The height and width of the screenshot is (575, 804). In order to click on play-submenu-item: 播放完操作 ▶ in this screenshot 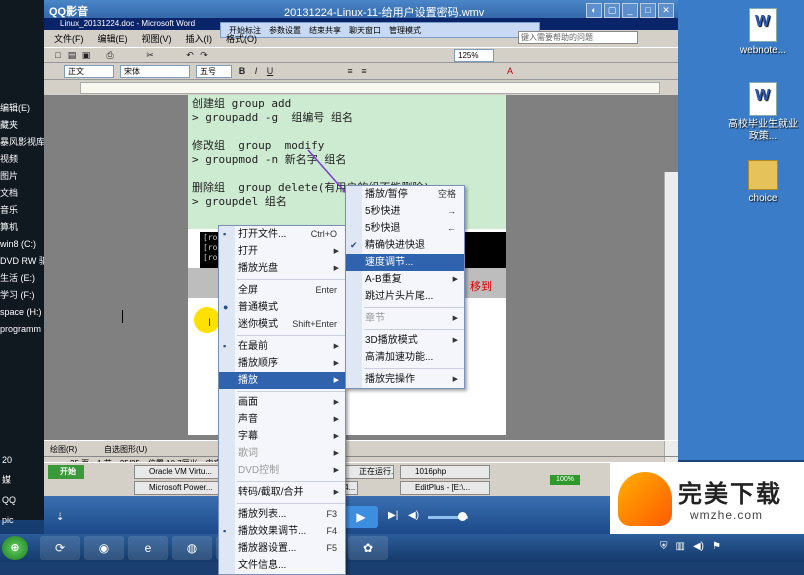, I will do `click(405, 379)`.